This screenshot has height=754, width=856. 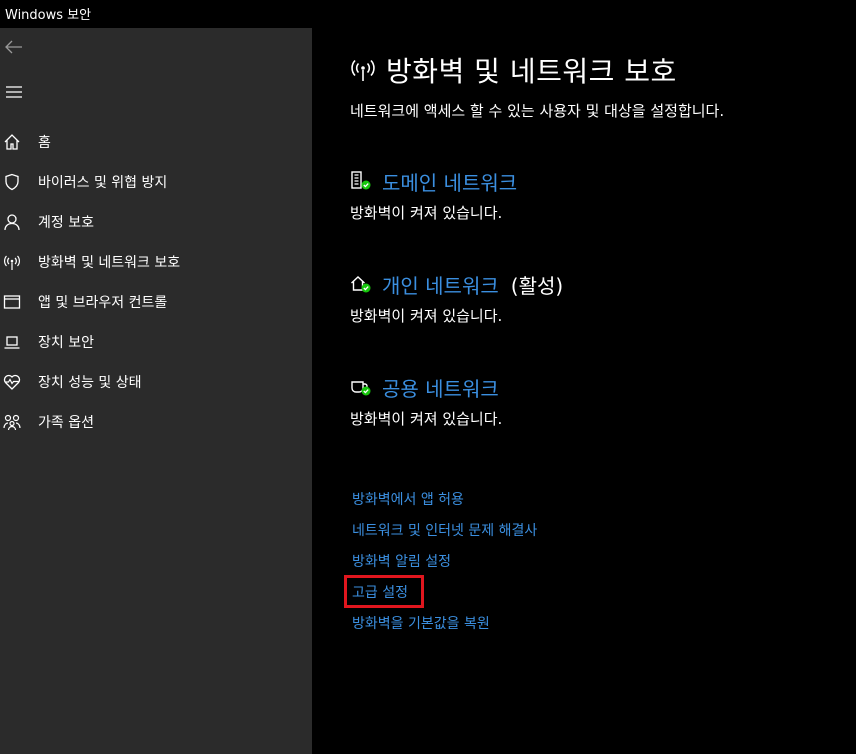 I want to click on public-network-icon, so click(x=361, y=387).